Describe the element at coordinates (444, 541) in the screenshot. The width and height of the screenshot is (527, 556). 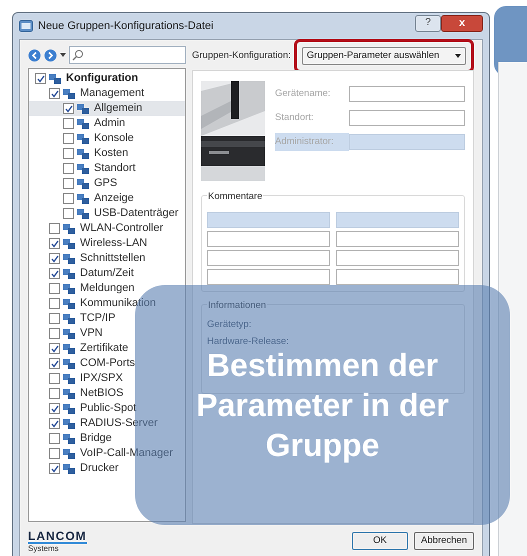
I see `dialog-button: Abbrechen` at that location.